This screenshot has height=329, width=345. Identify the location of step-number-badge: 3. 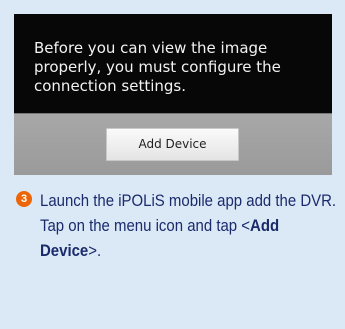
(24, 199).